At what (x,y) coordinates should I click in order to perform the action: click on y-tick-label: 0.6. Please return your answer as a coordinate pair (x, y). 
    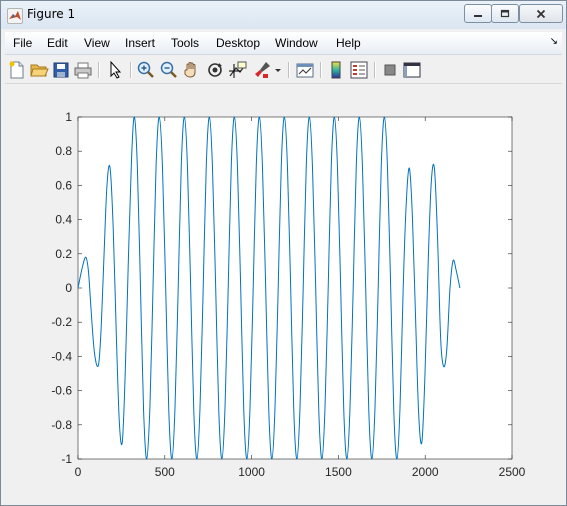
    Looking at the image, I should click on (63, 185).